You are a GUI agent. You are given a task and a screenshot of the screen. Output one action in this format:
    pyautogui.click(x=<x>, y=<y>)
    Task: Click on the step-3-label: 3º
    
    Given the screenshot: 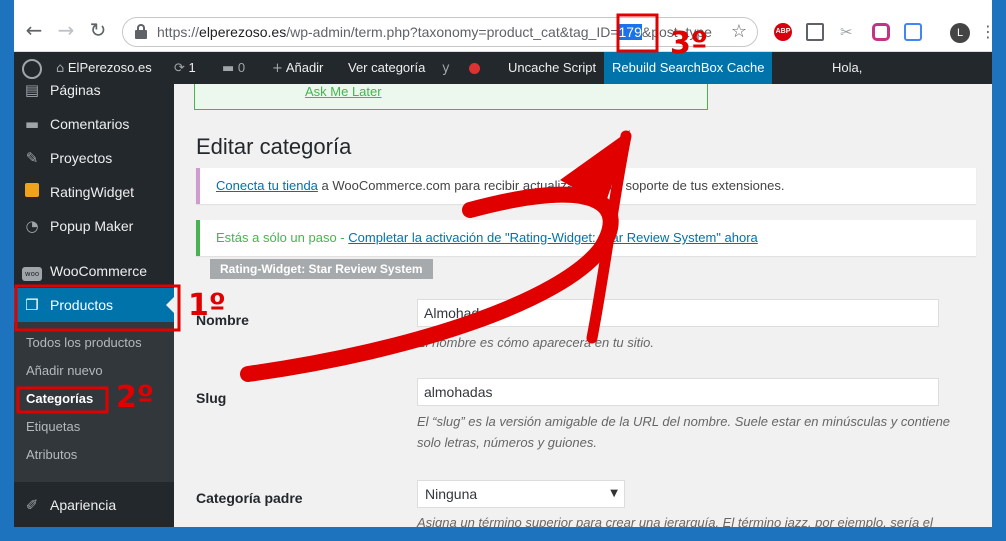 What is the action you would take?
    pyautogui.click(x=689, y=43)
    